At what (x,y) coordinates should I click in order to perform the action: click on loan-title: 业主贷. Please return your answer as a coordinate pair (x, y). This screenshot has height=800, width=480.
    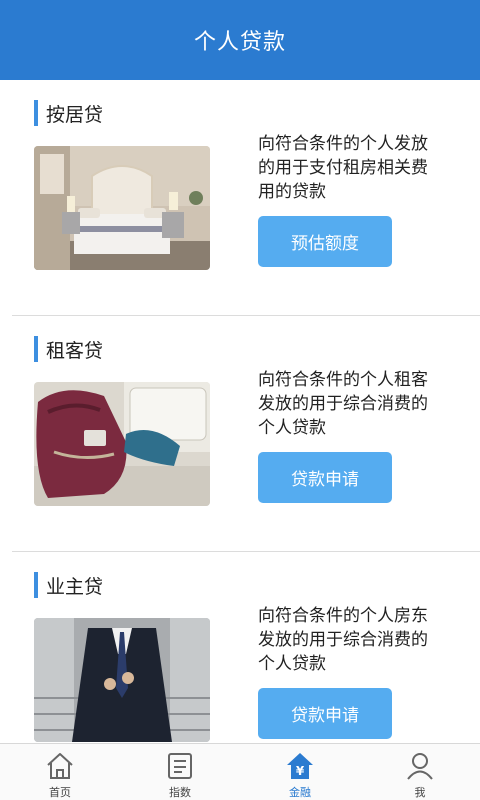
    Looking at the image, I should click on (75, 586).